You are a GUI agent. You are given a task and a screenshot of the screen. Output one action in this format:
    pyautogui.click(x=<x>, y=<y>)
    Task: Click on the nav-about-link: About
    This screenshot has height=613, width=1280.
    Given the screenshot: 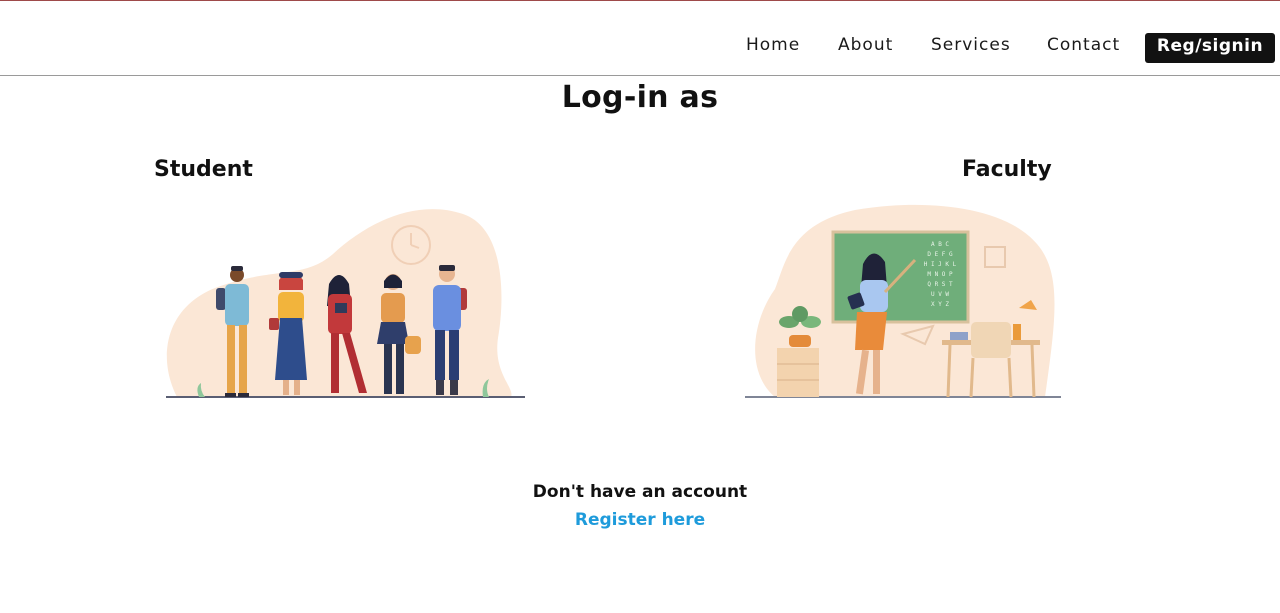 What is the action you would take?
    pyautogui.click(x=865, y=45)
    